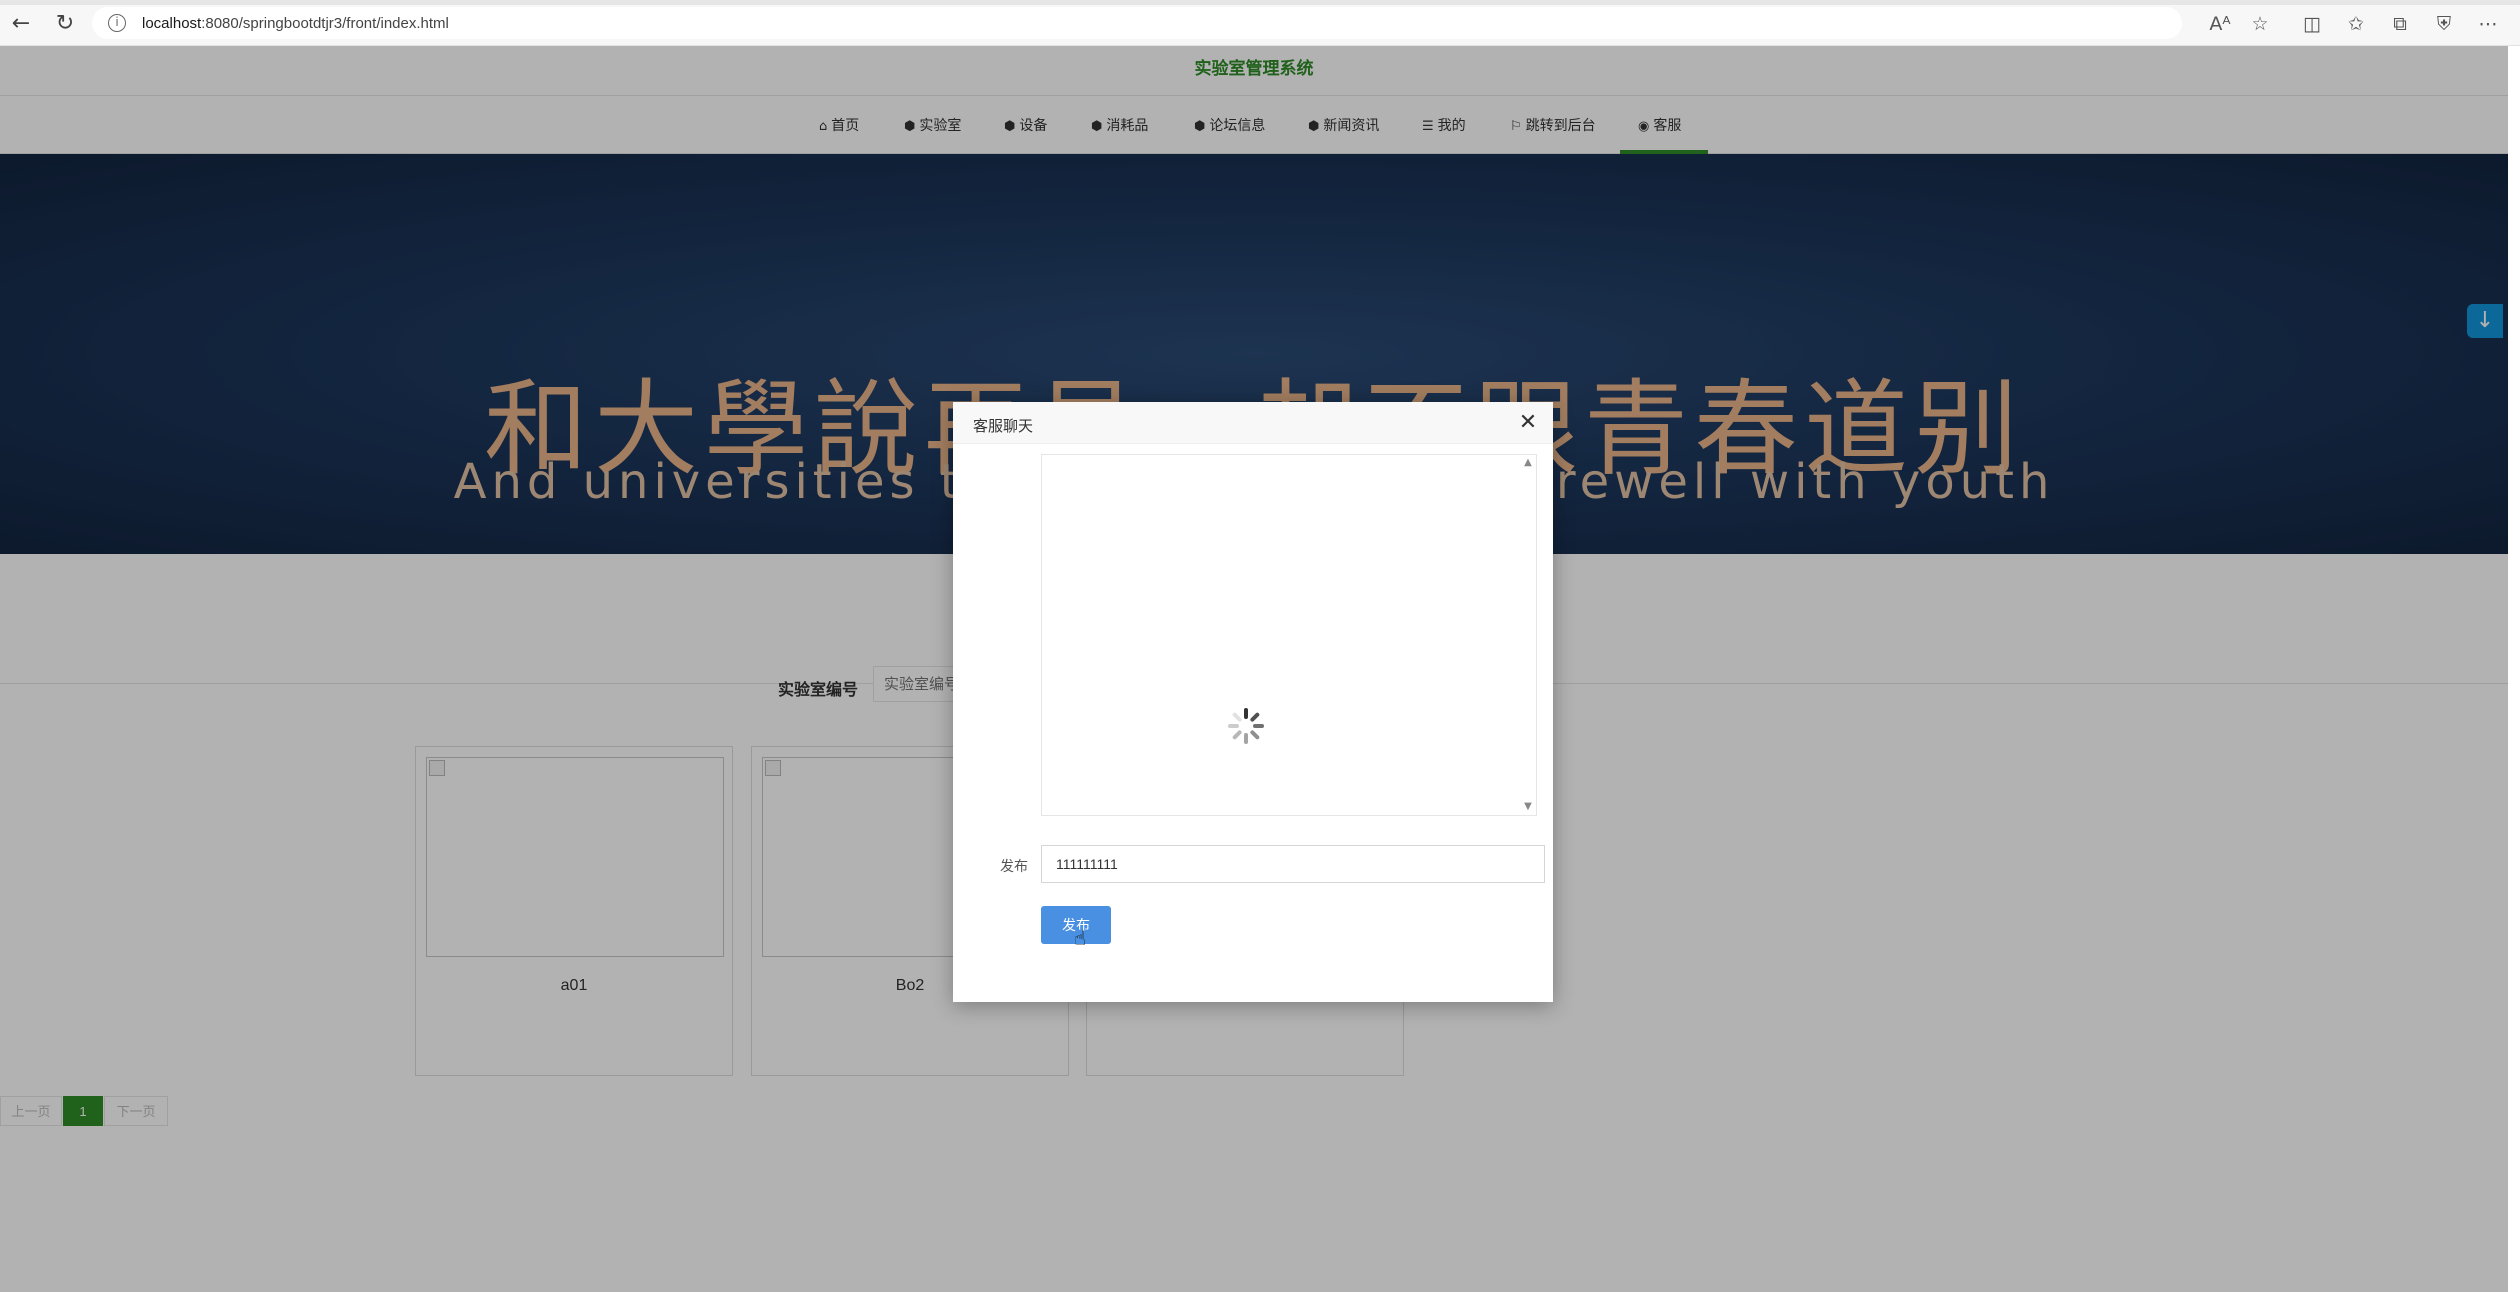  I want to click on refresh-icon: ↻, so click(65, 24).